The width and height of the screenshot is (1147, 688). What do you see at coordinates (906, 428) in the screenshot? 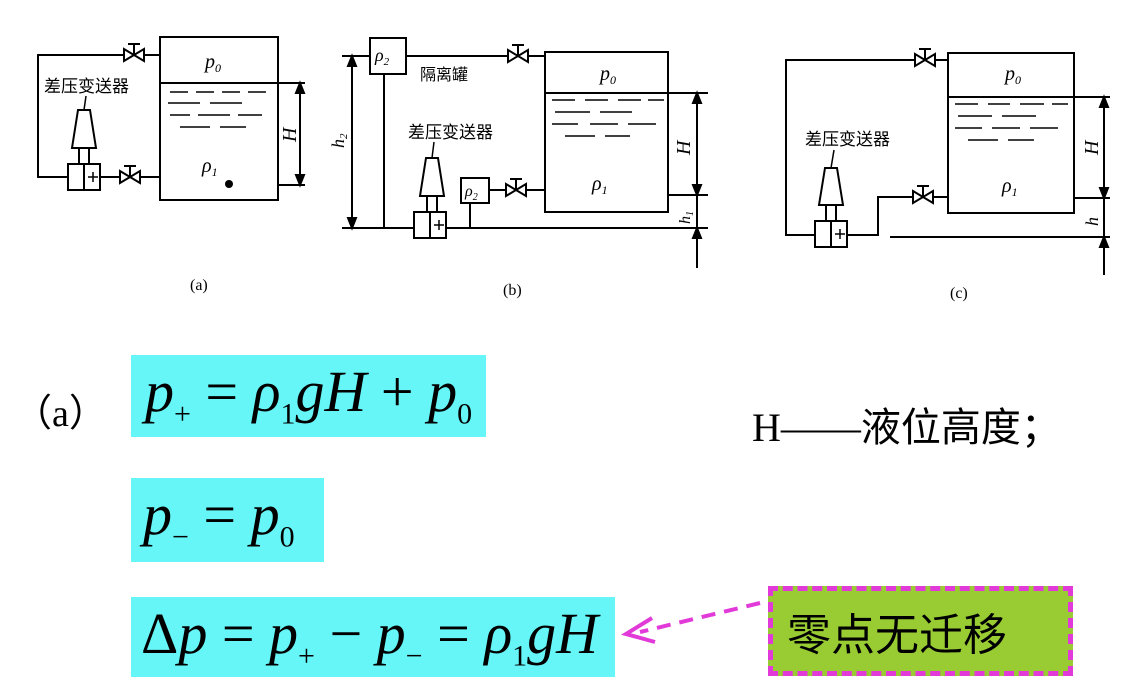
I see `height-note: H——液位高度；` at bounding box center [906, 428].